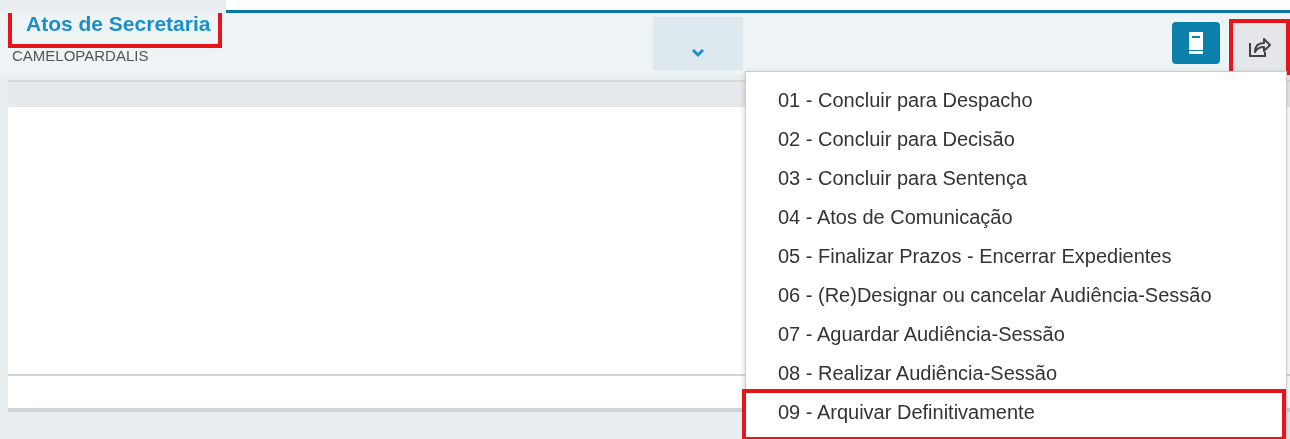 This screenshot has width=1290, height=439. I want to click on menu-item: 04 - Atos de Comunicação, so click(1014, 213).